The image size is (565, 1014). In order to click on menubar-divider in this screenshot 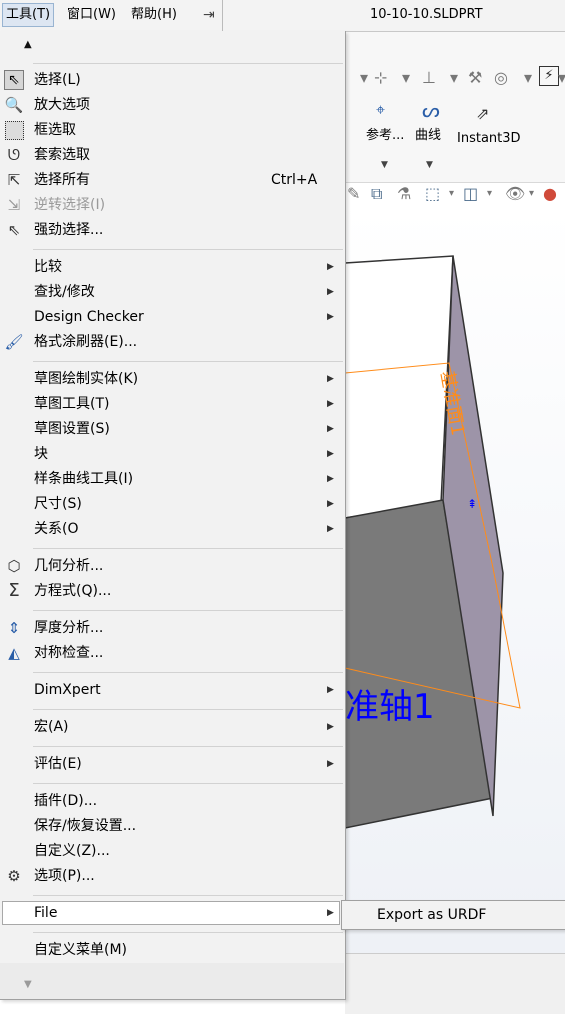, I will do `click(222, 15)`.